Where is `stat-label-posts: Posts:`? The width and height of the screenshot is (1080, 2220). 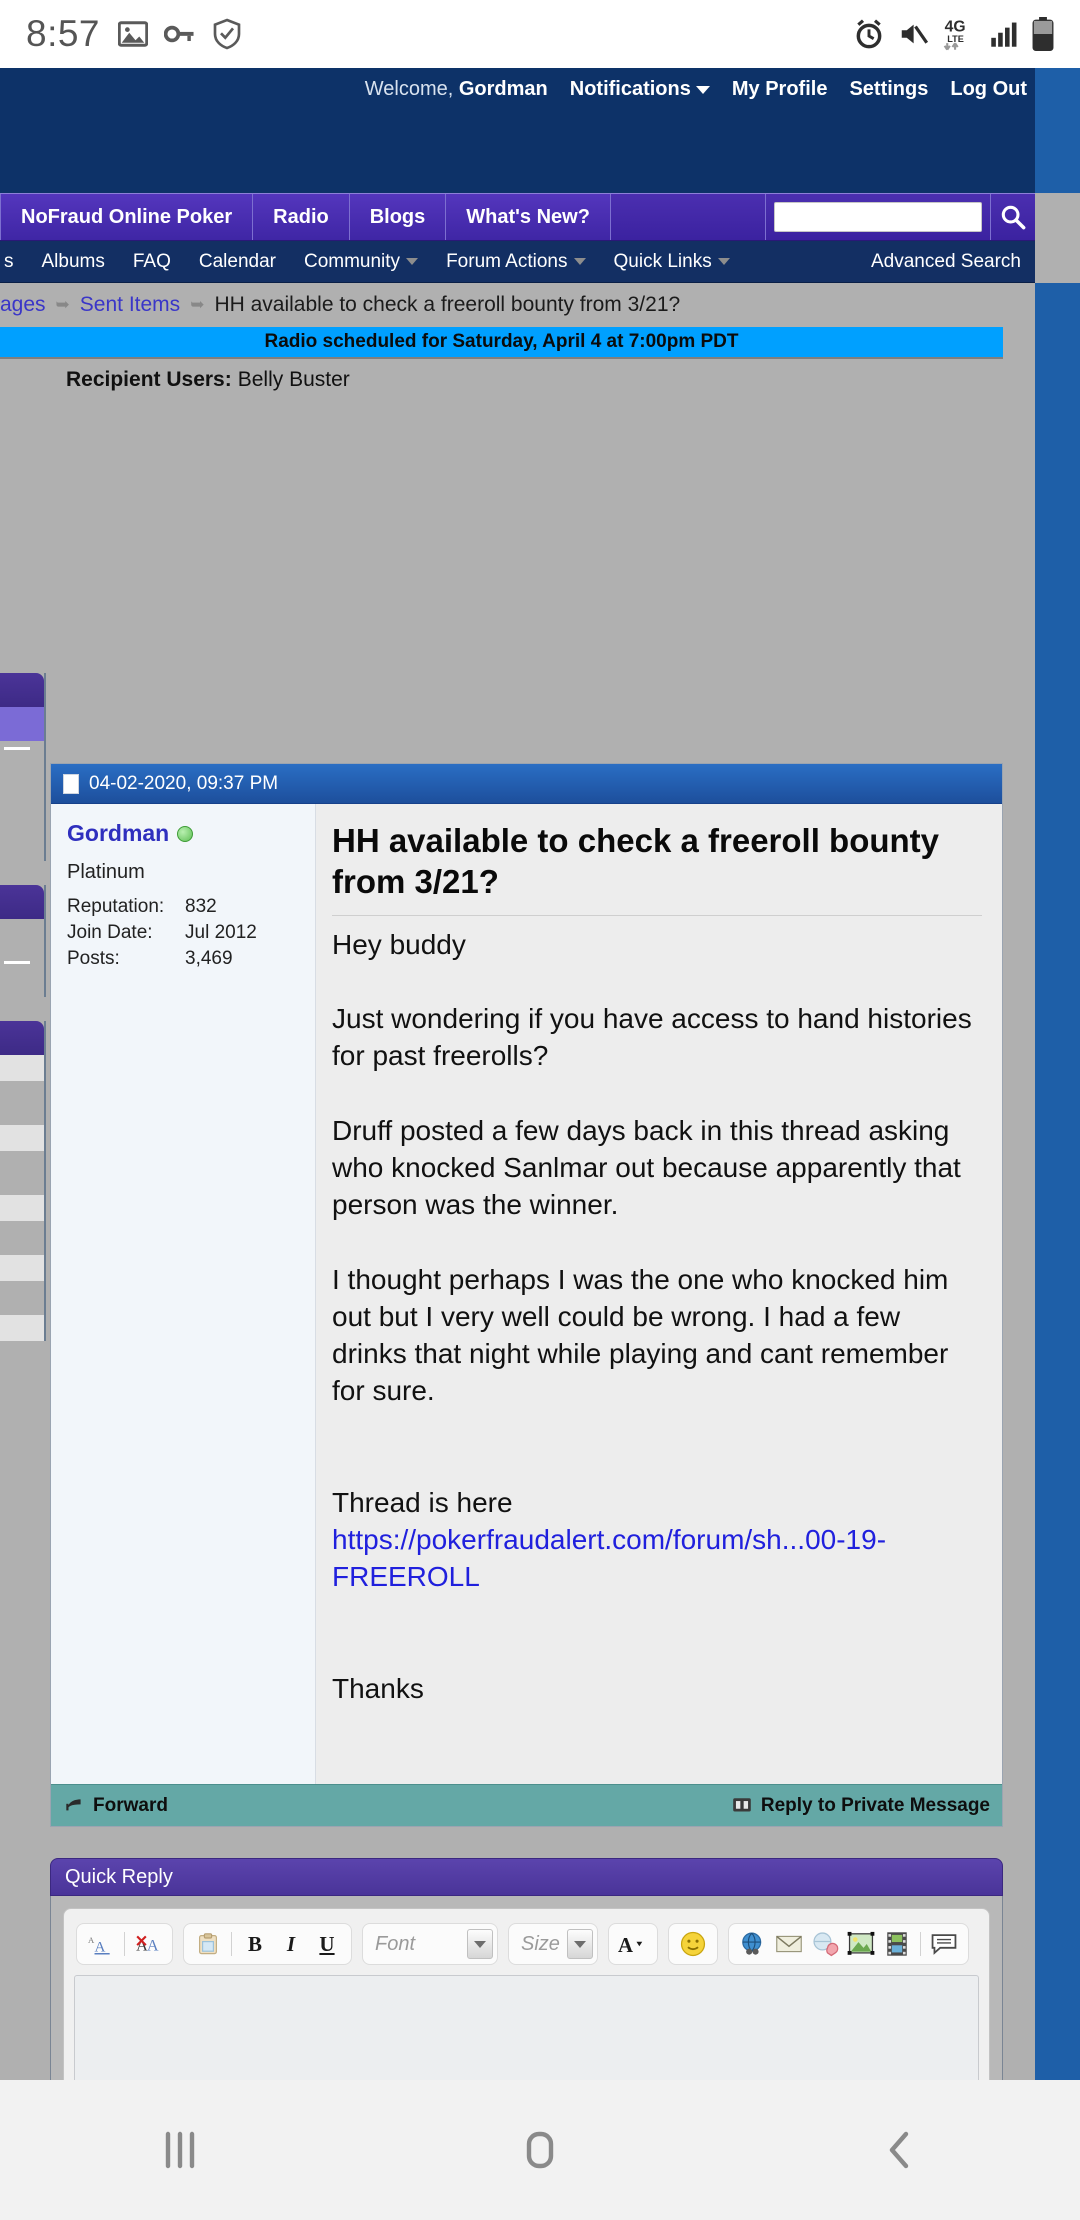 stat-label-posts: Posts: is located at coordinates (93, 958).